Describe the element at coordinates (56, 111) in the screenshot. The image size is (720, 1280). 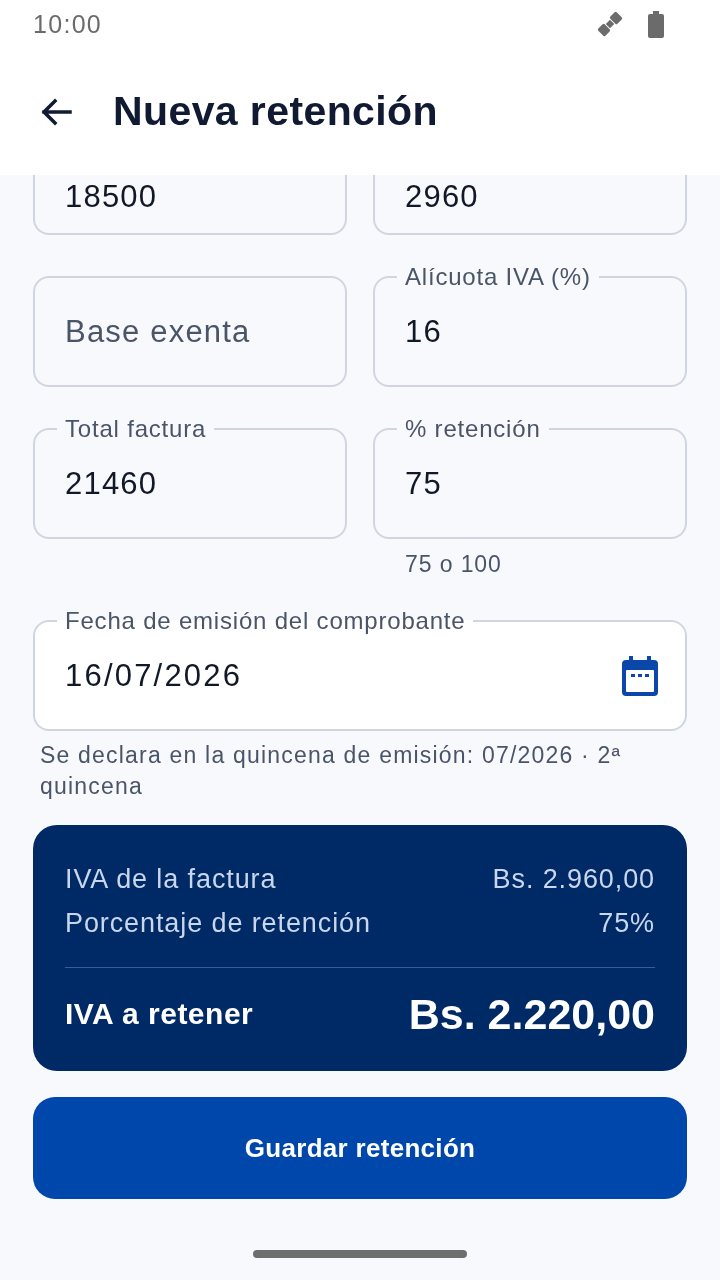
I see `back-arrow-icon` at that location.